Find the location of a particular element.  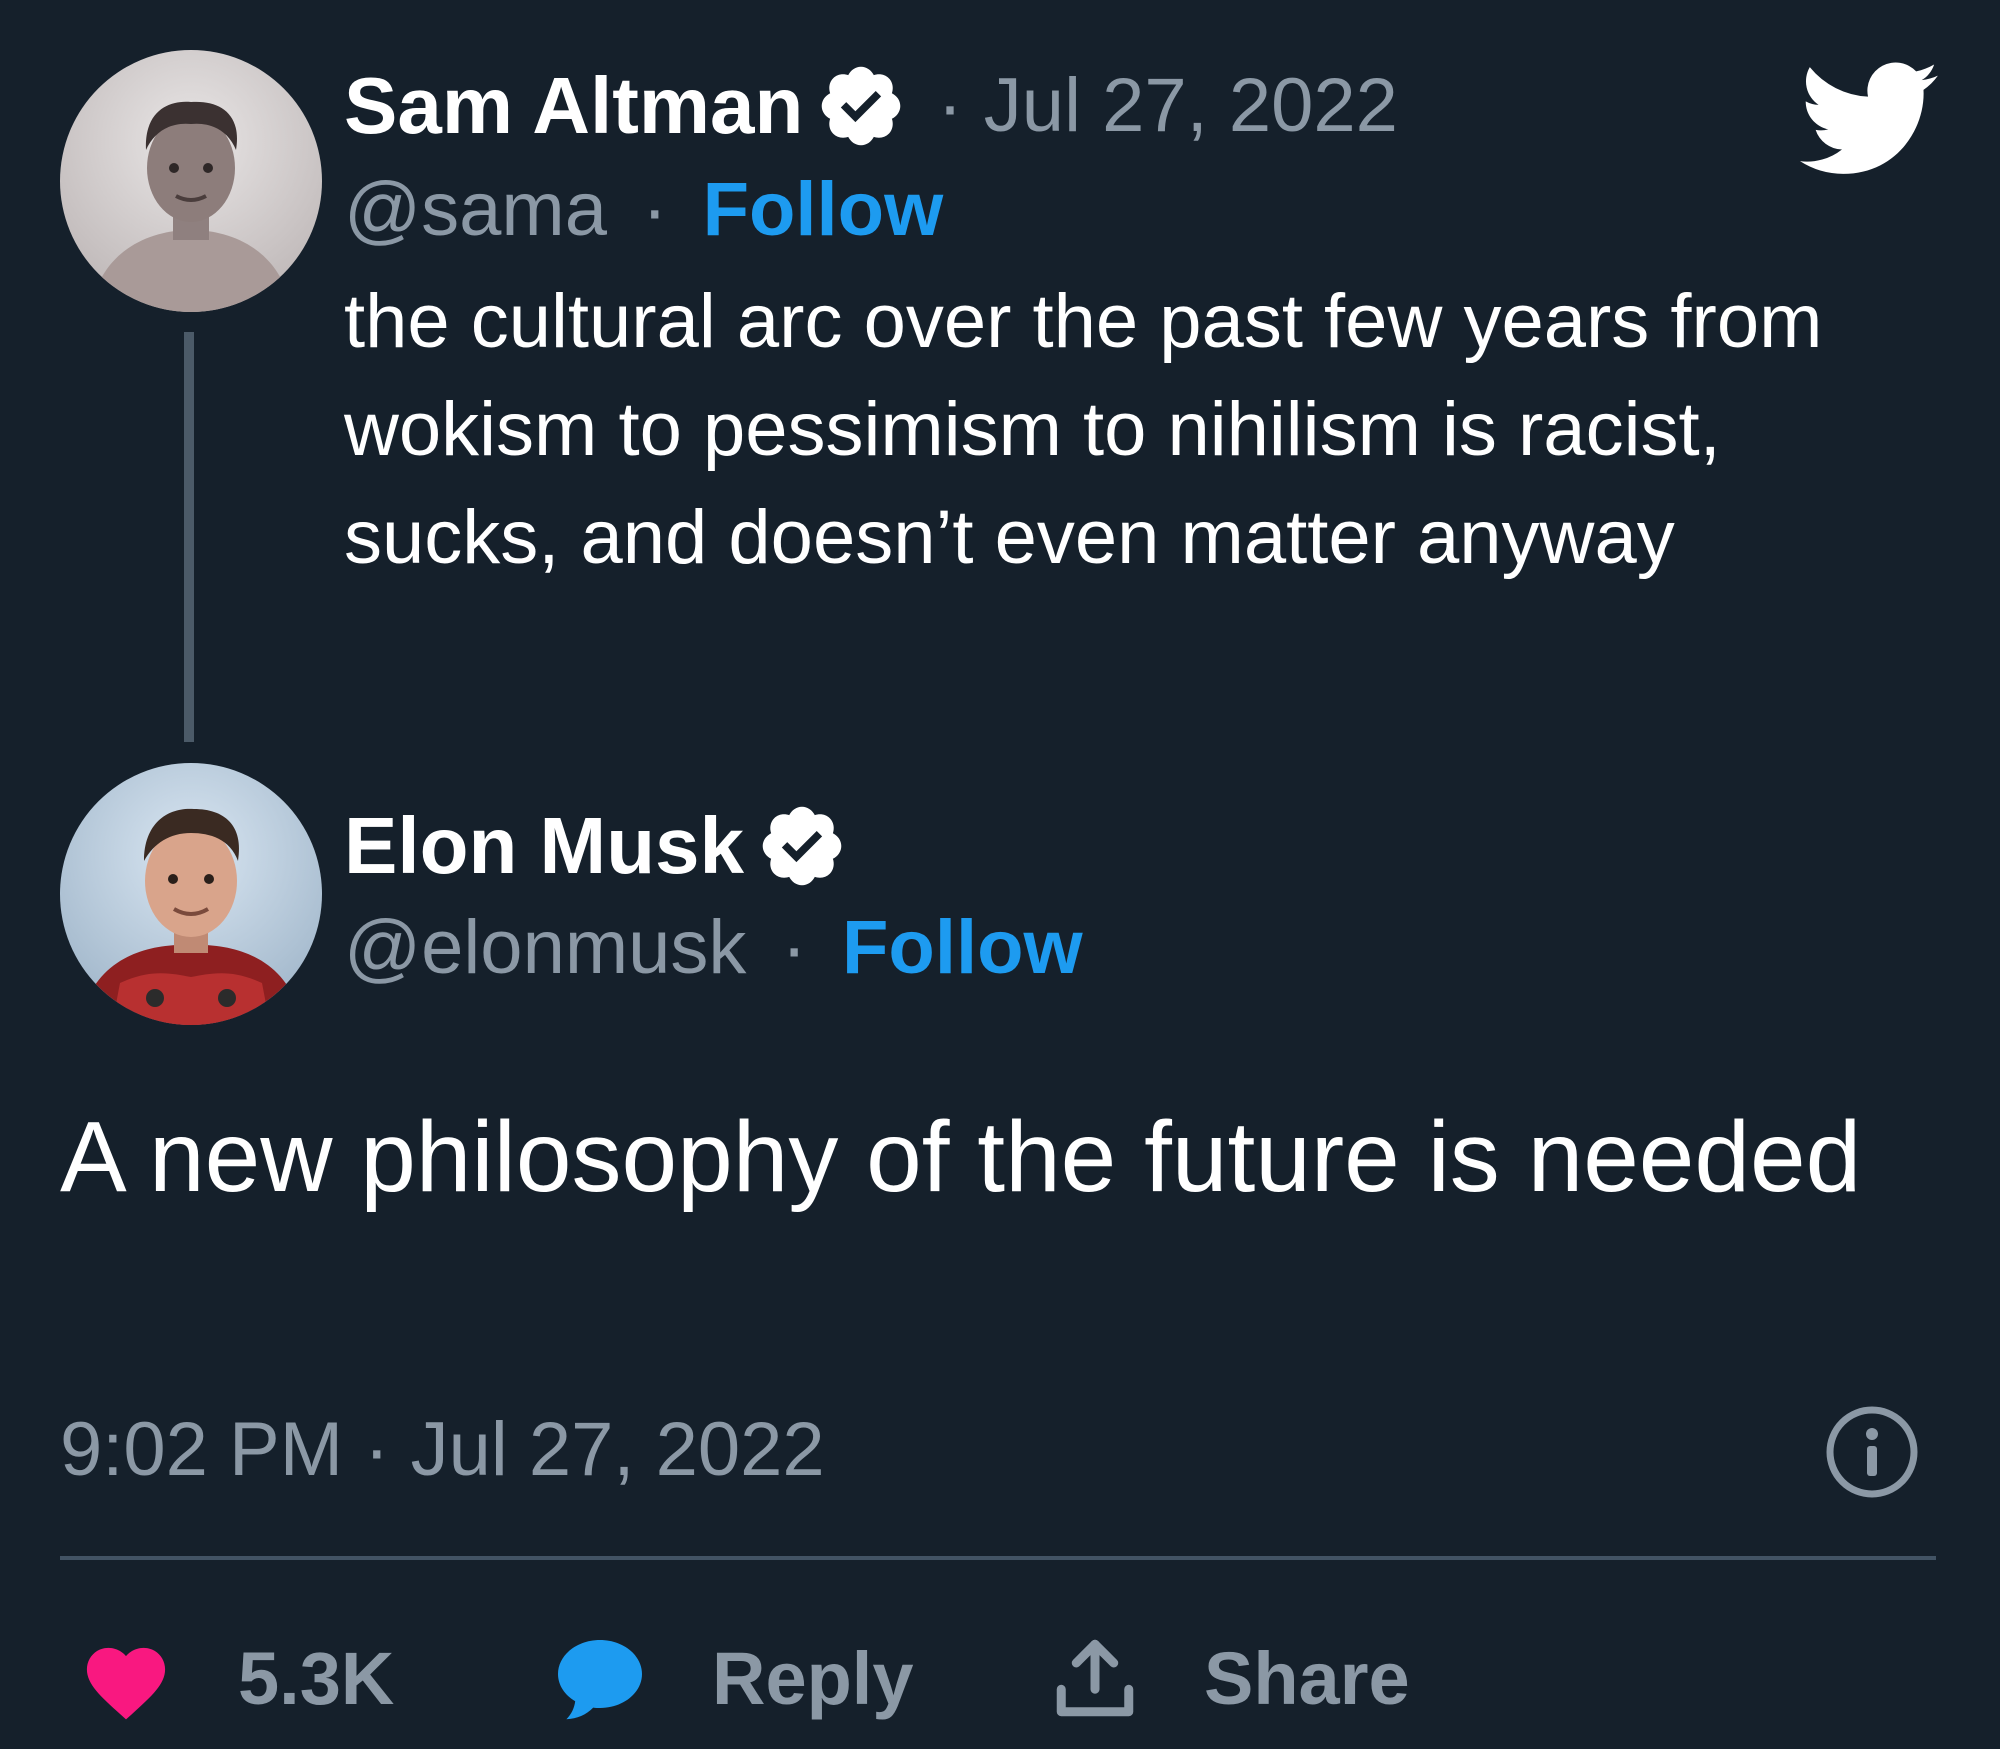

author-name-elon-musk: Elon Musk is located at coordinates (544, 846).